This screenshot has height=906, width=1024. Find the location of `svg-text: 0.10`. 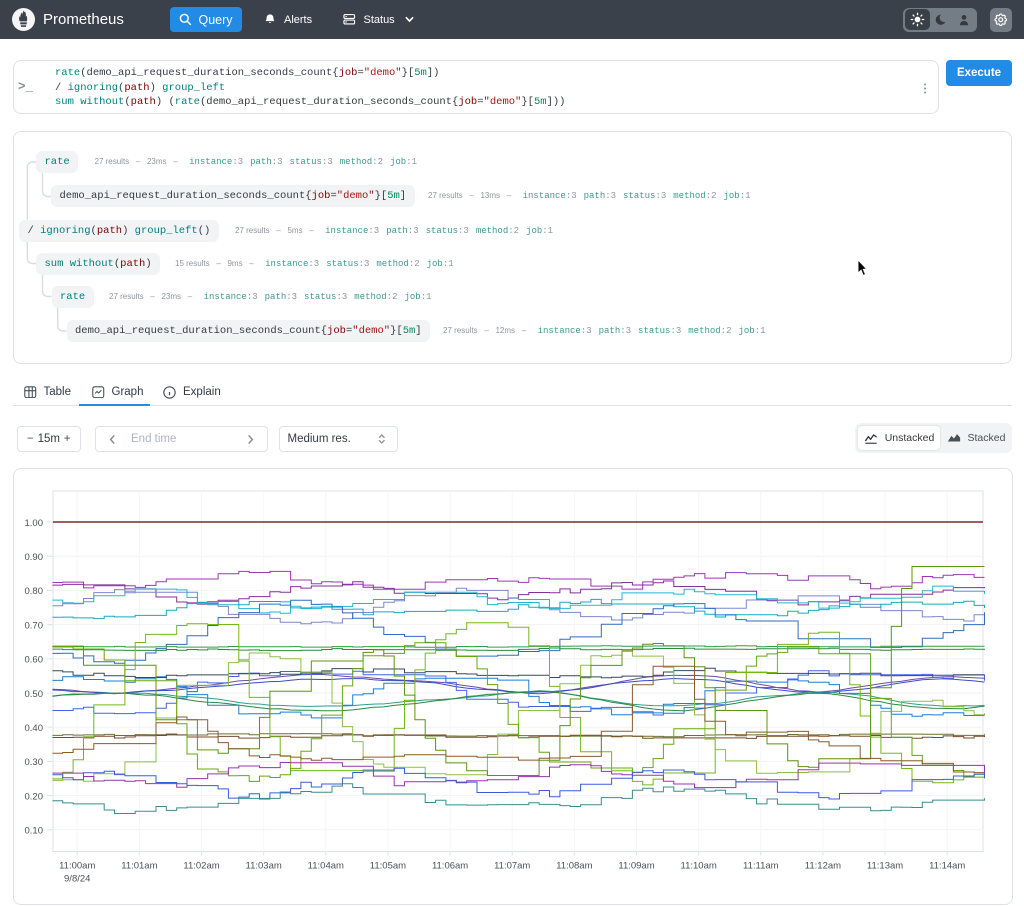

svg-text: 0.10 is located at coordinates (34, 831).